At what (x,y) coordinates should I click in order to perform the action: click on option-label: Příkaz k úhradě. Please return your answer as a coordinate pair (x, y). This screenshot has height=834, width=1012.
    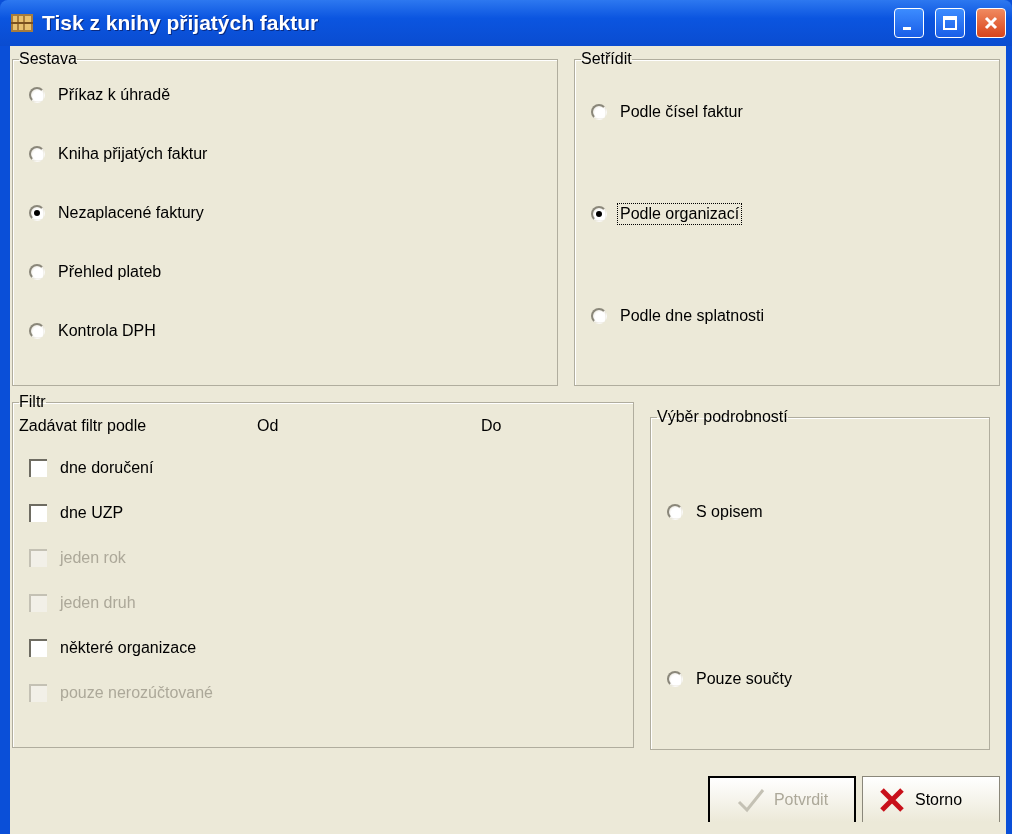
    Looking at the image, I should click on (114, 95).